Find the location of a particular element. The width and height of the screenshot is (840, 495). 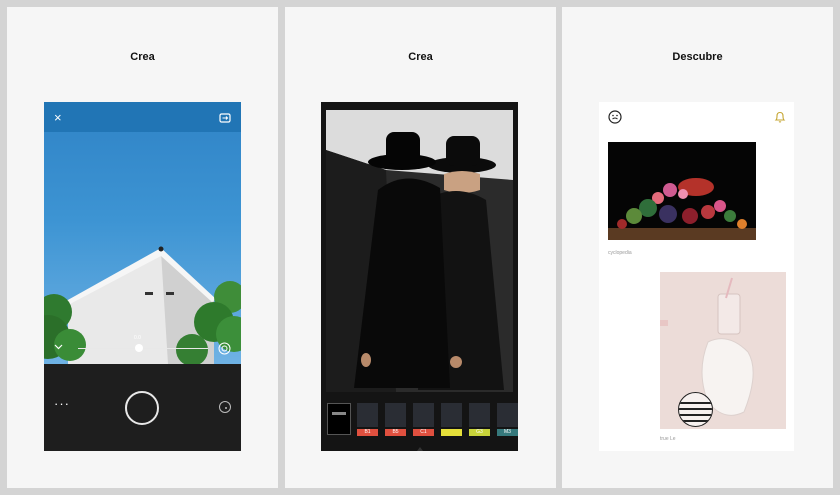

filter-label: B5 is located at coordinates (395, 432).